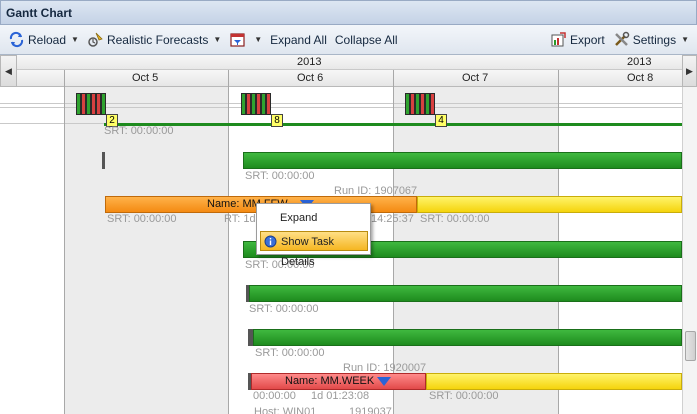 This screenshot has height=414, width=697. Describe the element at coordinates (285, 410) in the screenshot. I see `host-label: Host: WIN01` at that location.